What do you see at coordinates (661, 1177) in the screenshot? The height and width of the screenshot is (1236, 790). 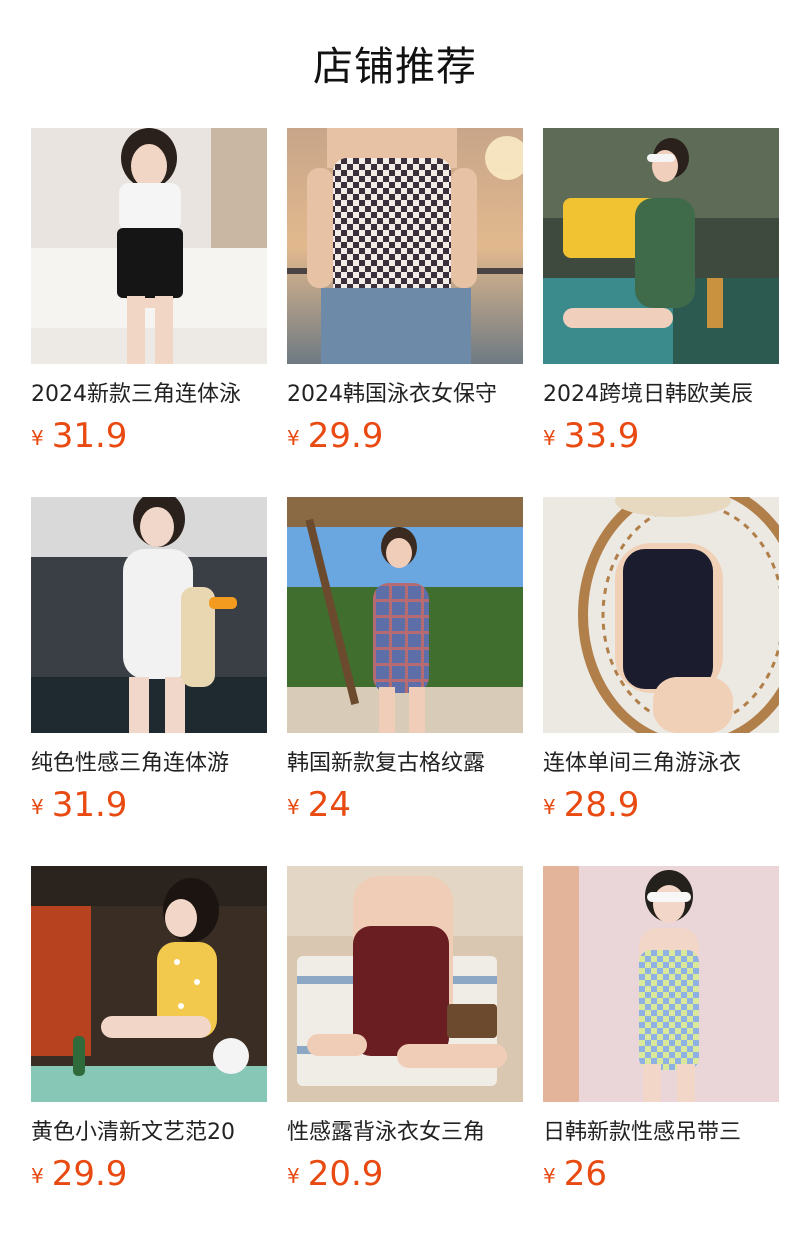 I see `product-price: ¥26` at bounding box center [661, 1177].